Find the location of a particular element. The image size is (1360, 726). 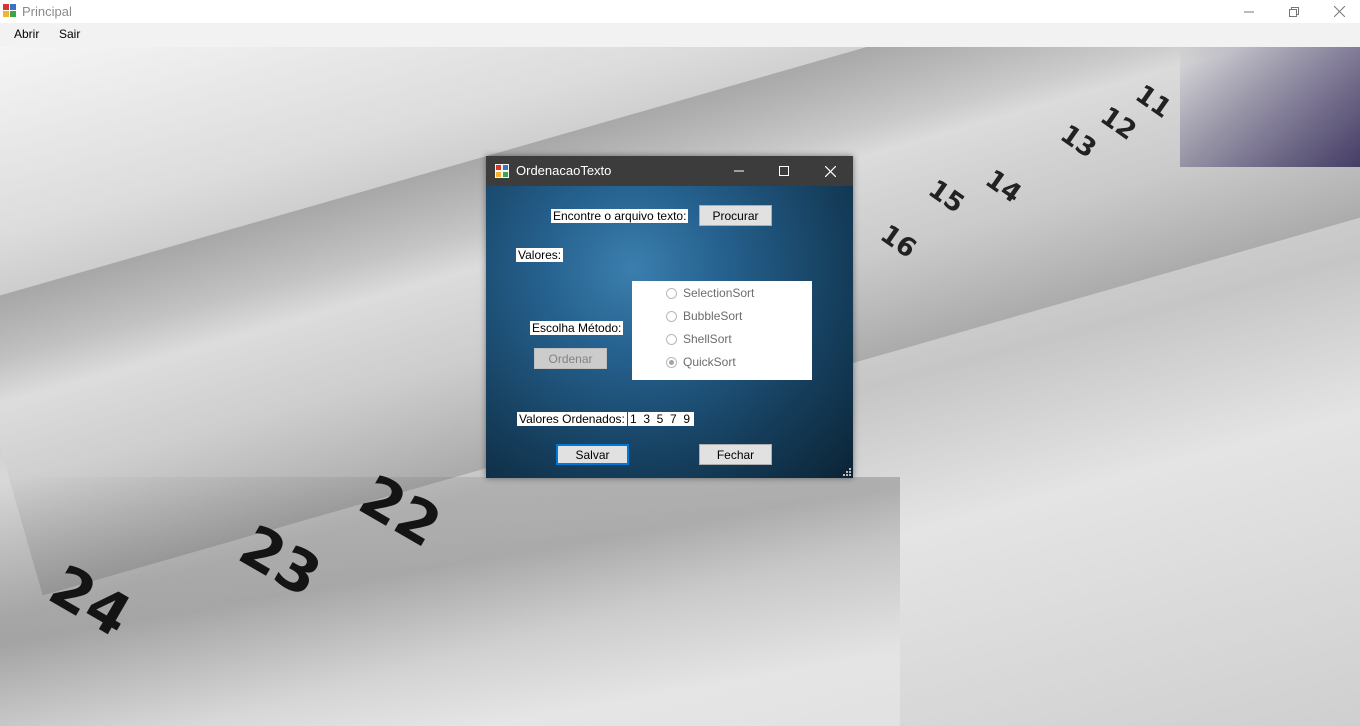

menu-sair: Sair is located at coordinates (69, 34).